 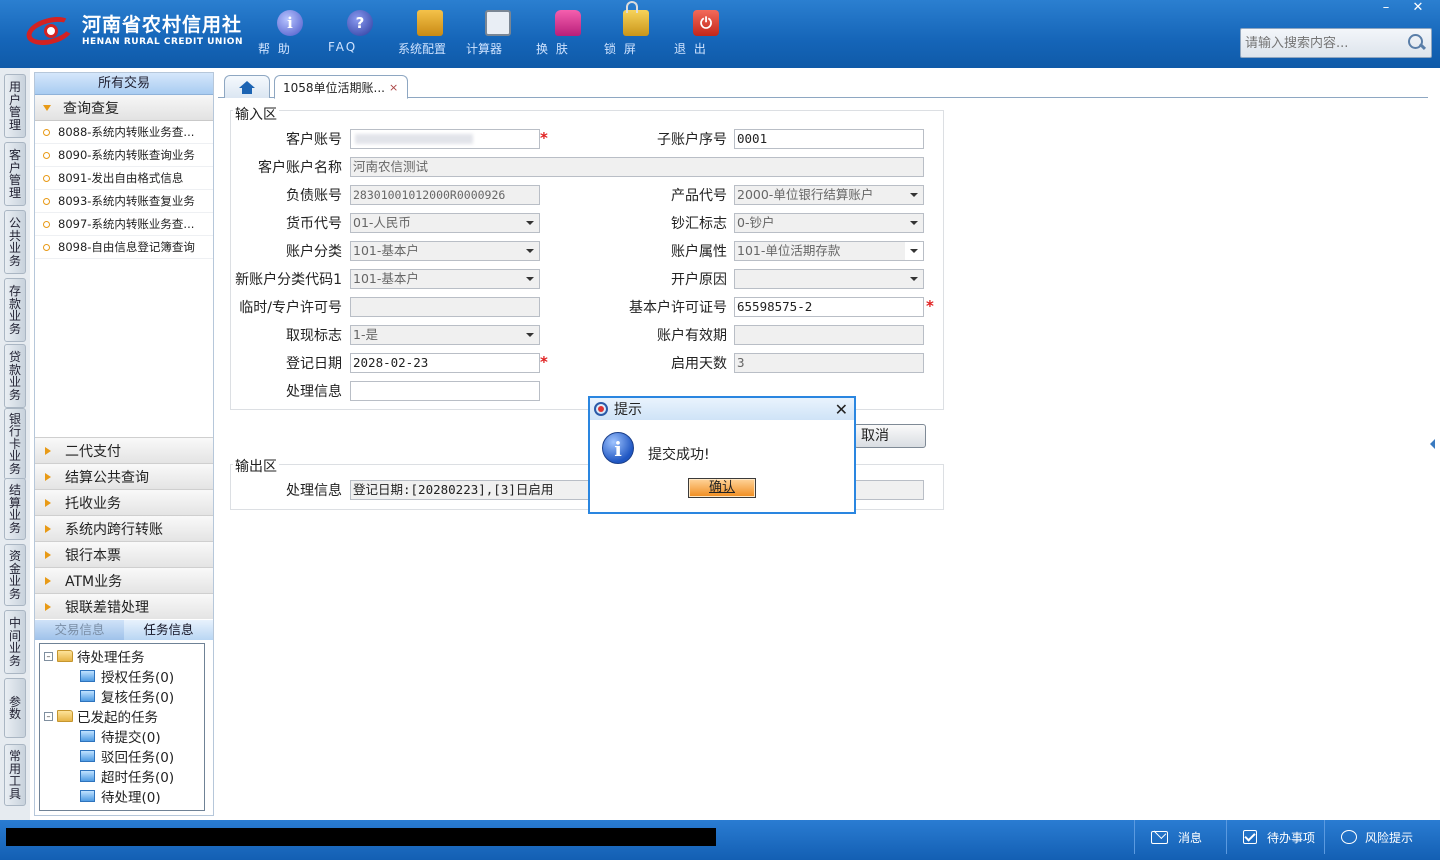 What do you see at coordinates (829, 335) in the screenshot?
I see `account-validity-field` at bounding box center [829, 335].